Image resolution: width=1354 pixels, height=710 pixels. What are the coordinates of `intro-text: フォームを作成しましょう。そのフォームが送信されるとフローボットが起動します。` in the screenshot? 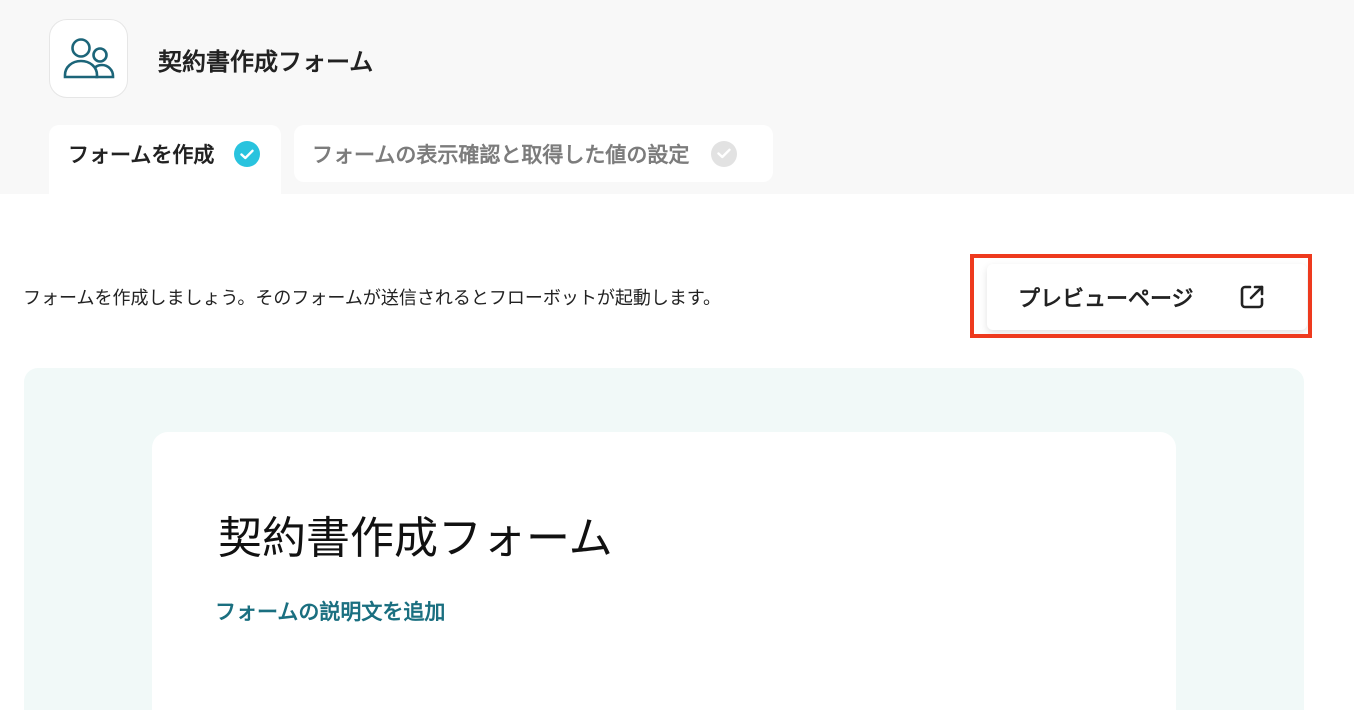 It's located at (372, 298).